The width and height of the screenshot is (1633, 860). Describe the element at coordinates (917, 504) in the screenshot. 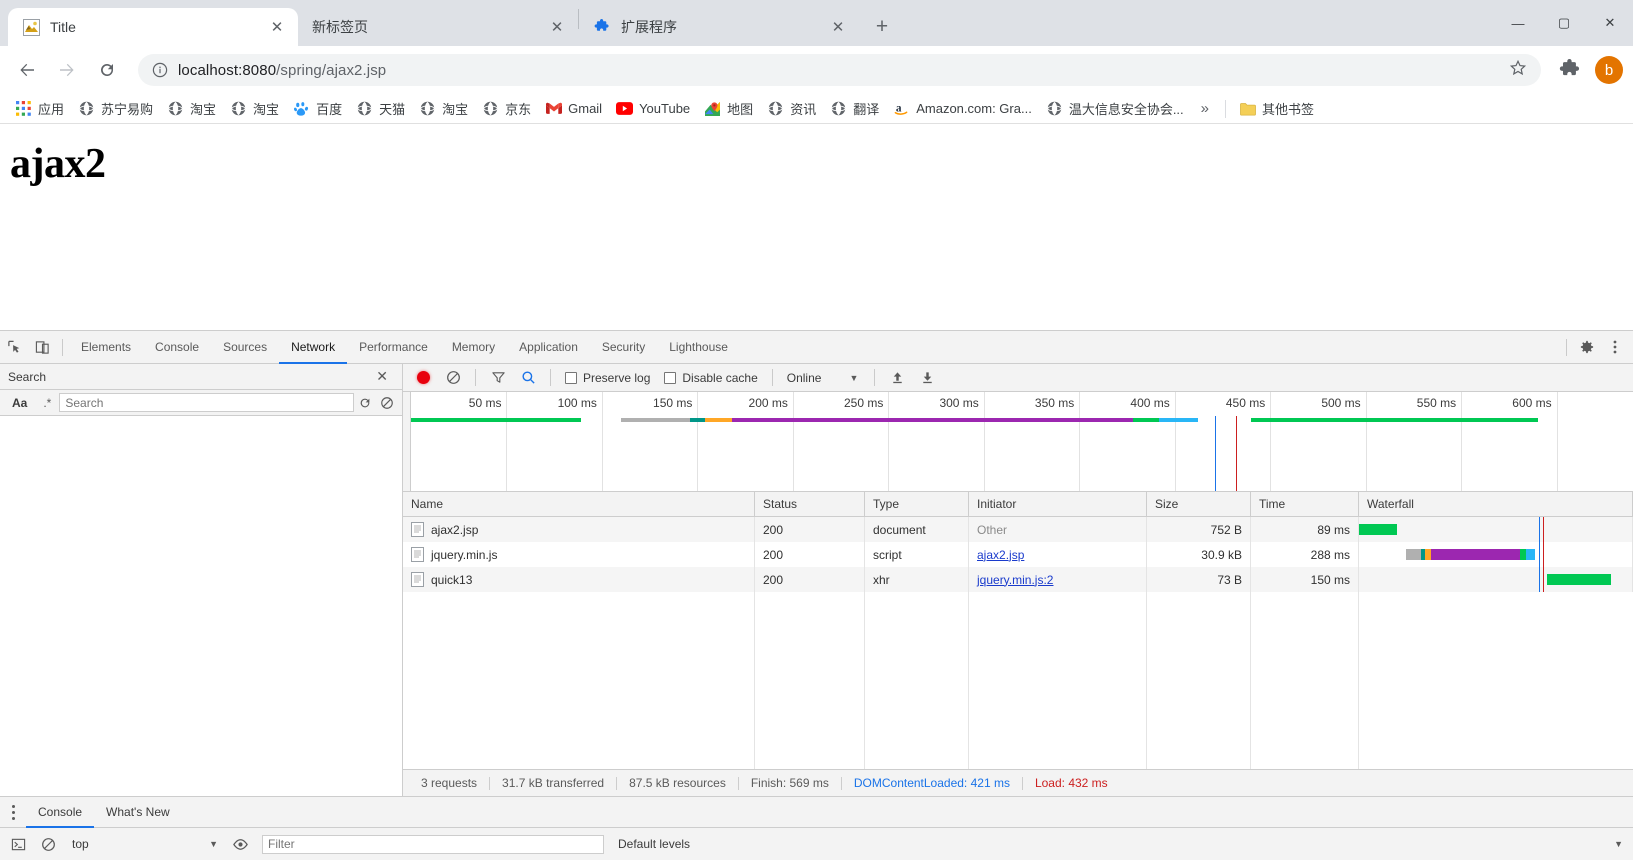

I see `column-header-type: Type` at that location.